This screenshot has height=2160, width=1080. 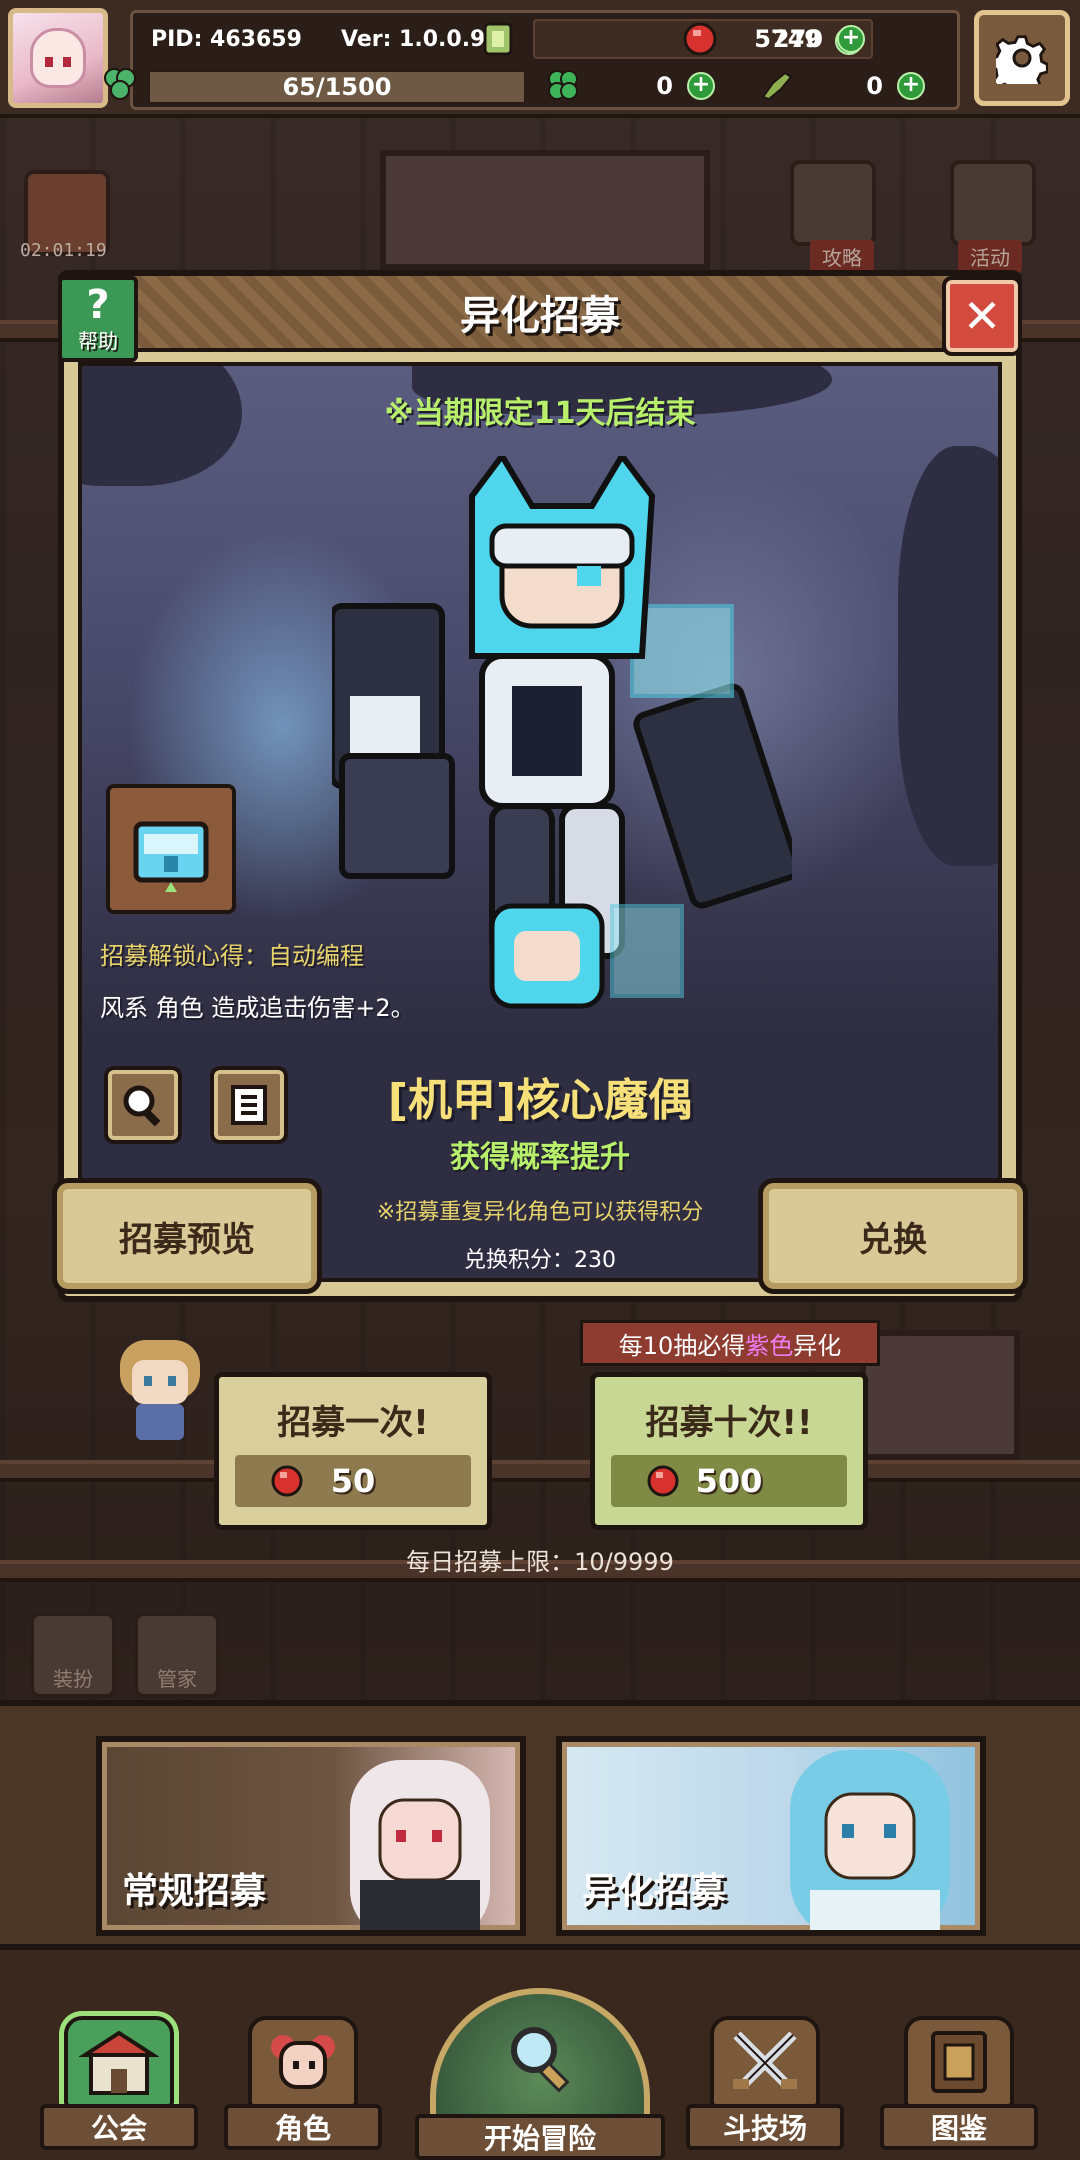 What do you see at coordinates (911, 86) in the screenshot?
I see `add-horn-button: +` at bounding box center [911, 86].